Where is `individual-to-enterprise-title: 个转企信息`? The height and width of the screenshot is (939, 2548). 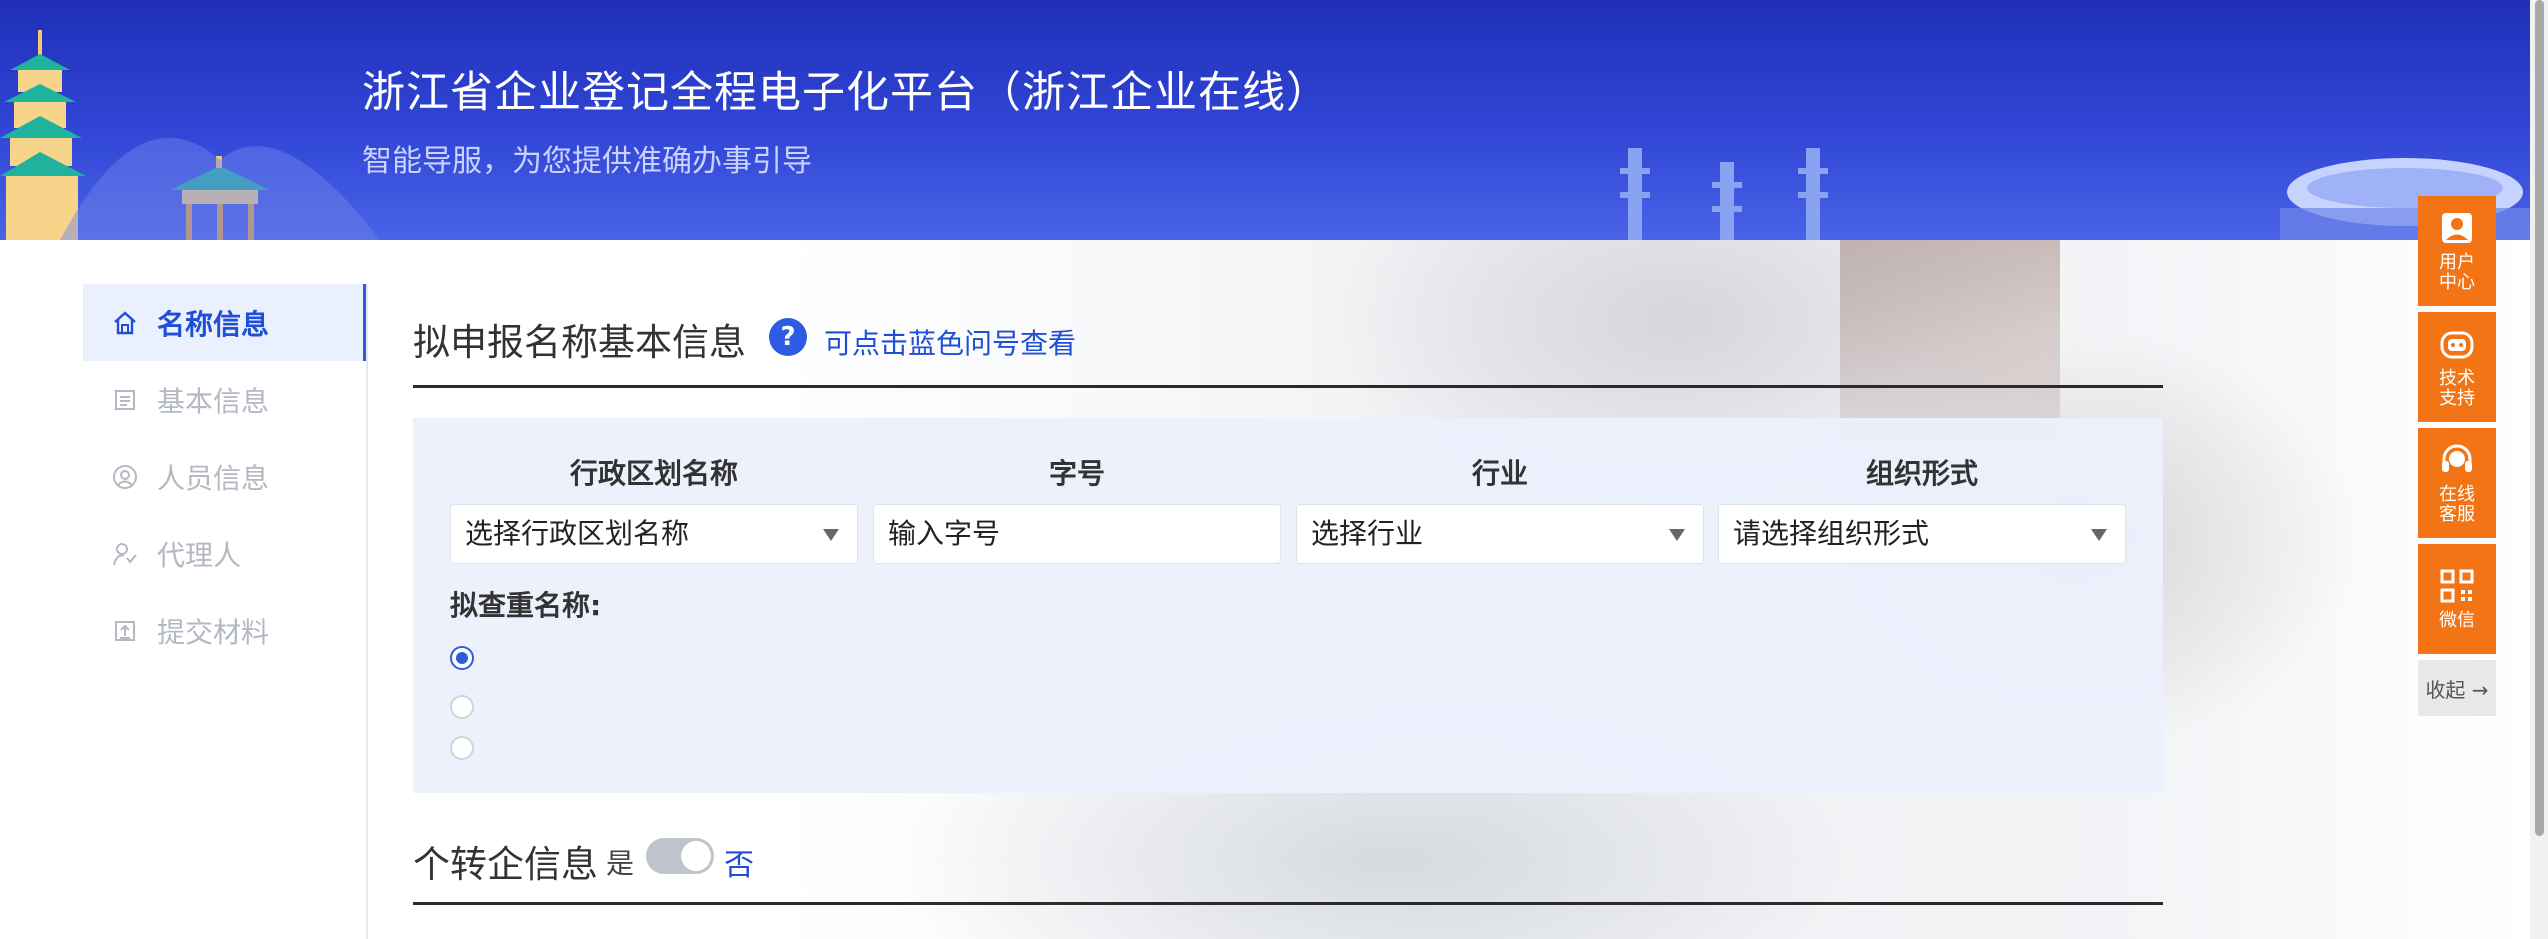 individual-to-enterprise-title: 个转企信息 is located at coordinates (505, 864).